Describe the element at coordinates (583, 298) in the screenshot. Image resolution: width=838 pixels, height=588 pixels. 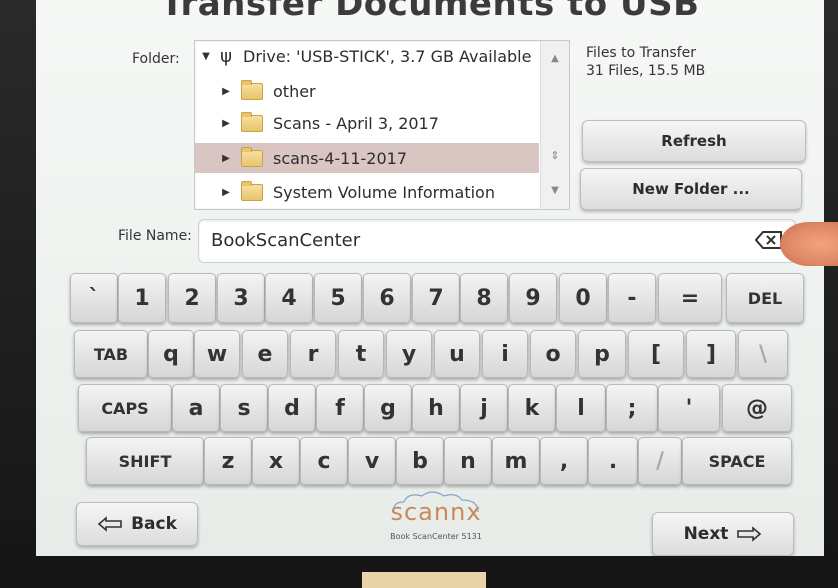
I see `key-0: 0` at that location.